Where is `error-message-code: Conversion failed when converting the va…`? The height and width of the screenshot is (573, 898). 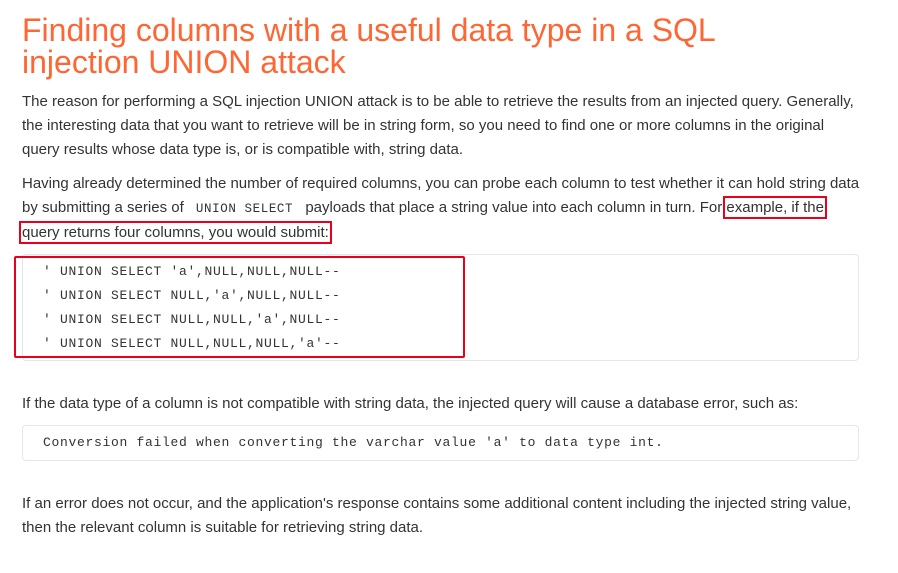
error-message-code: Conversion failed when converting the va… is located at coordinates (353, 442).